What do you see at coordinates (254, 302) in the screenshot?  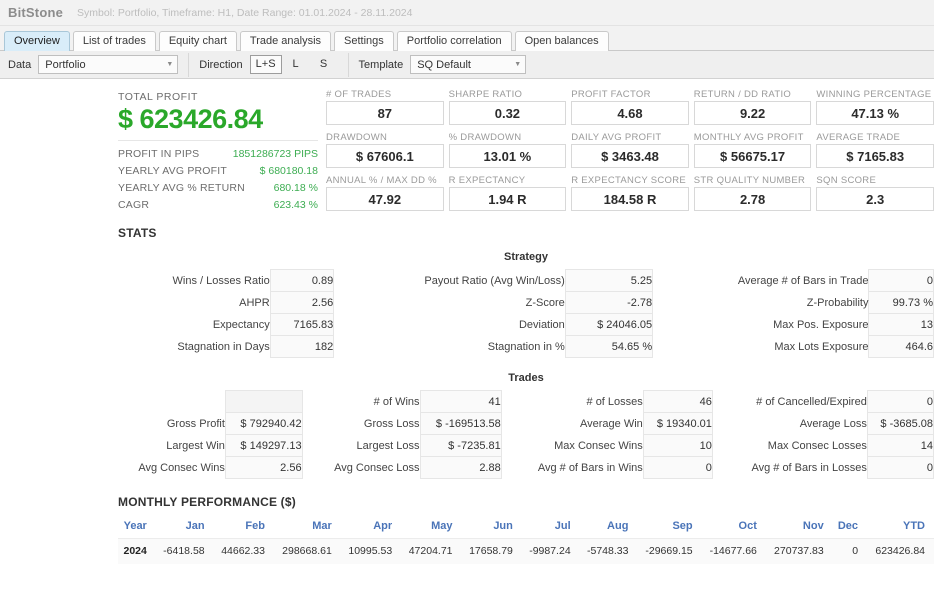 I see `stat-label: AHPR` at bounding box center [254, 302].